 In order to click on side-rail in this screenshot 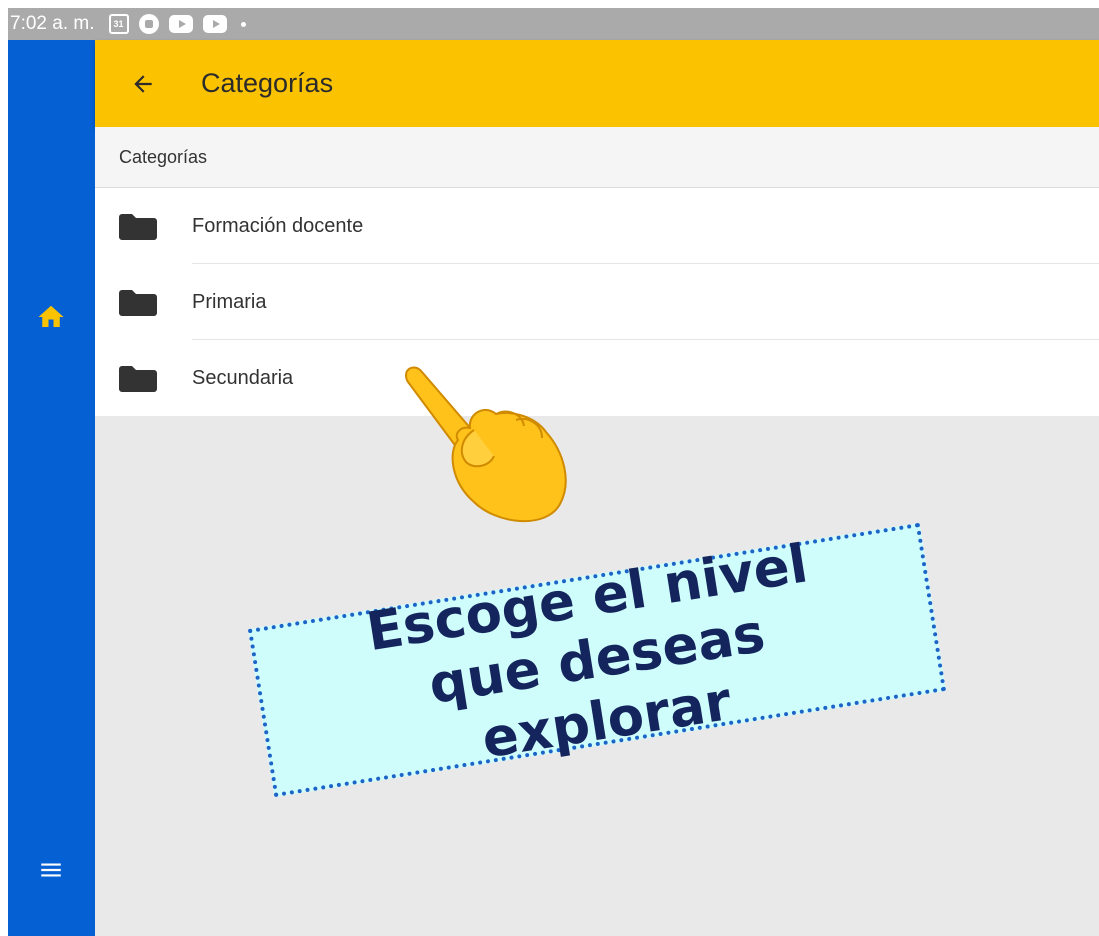, I will do `click(51, 488)`.